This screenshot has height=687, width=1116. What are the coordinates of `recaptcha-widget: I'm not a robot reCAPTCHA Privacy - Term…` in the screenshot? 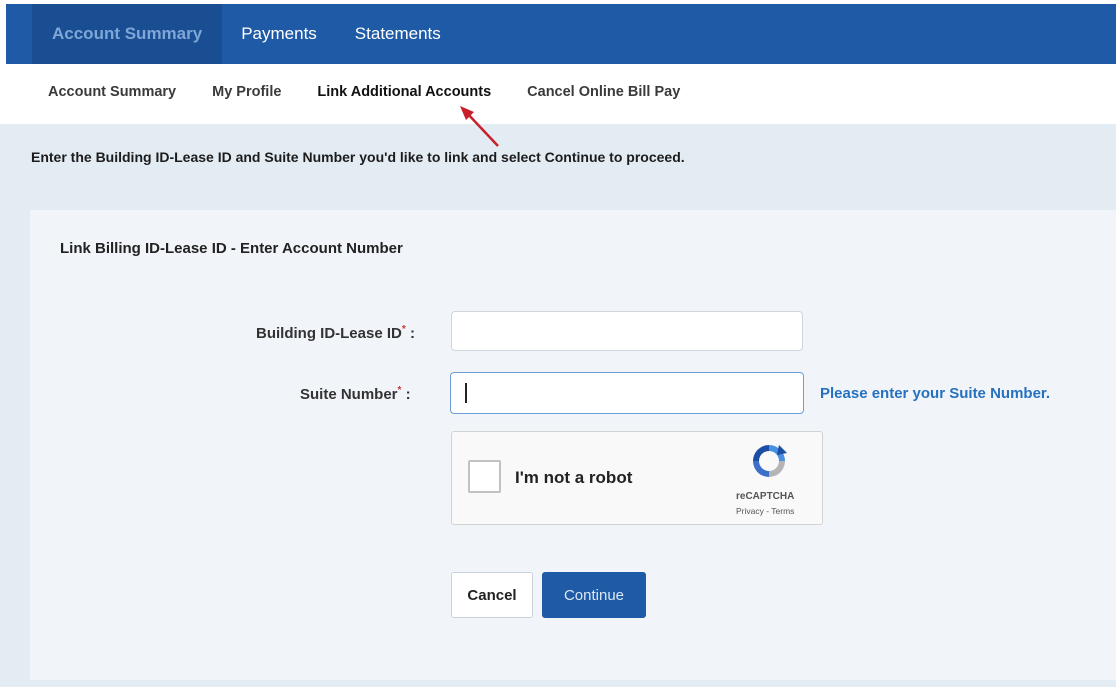 It's located at (637, 478).